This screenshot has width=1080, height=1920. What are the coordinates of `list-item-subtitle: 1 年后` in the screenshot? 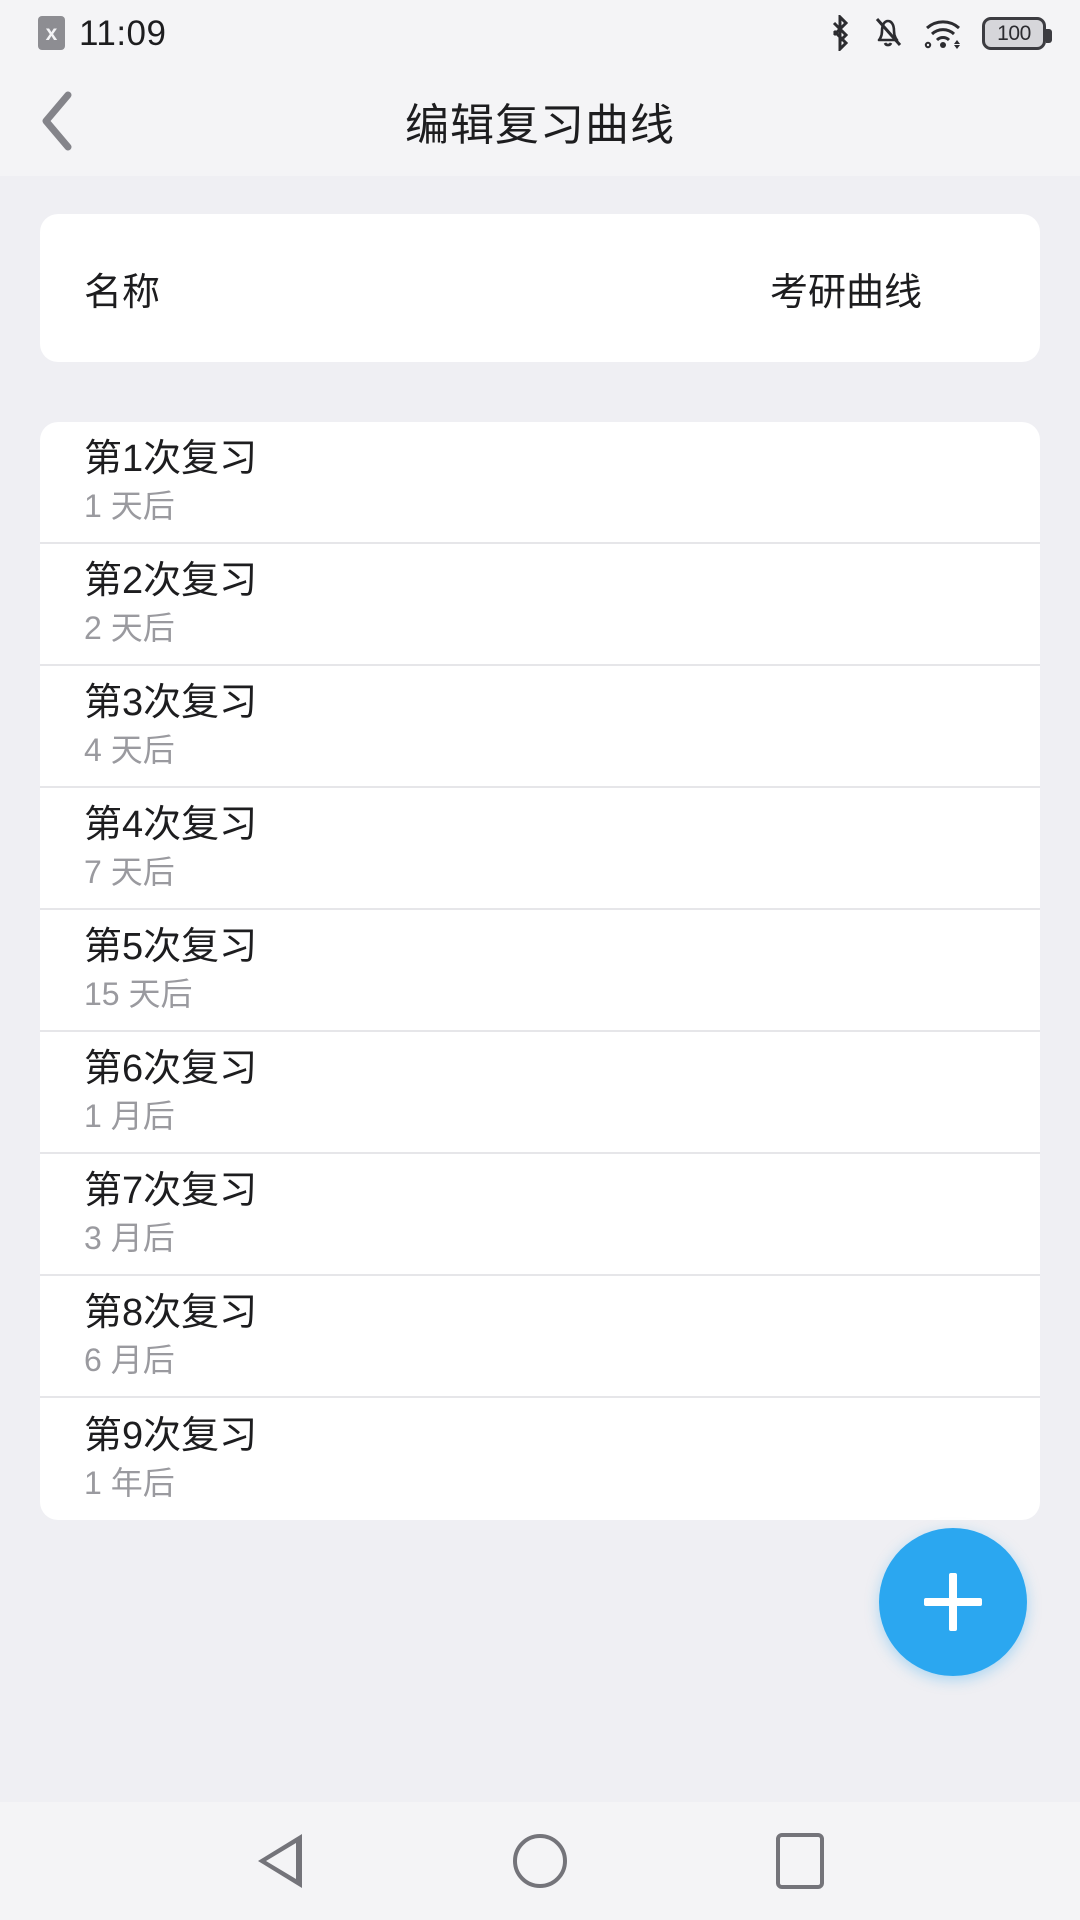 It's located at (129, 1483).